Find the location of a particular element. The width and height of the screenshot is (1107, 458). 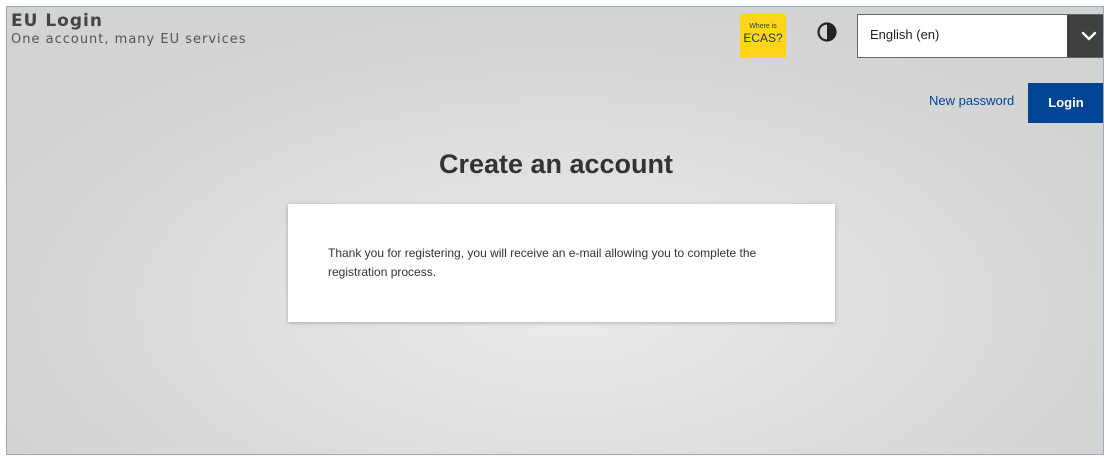

contrast-toggle-button is located at coordinates (827, 32).